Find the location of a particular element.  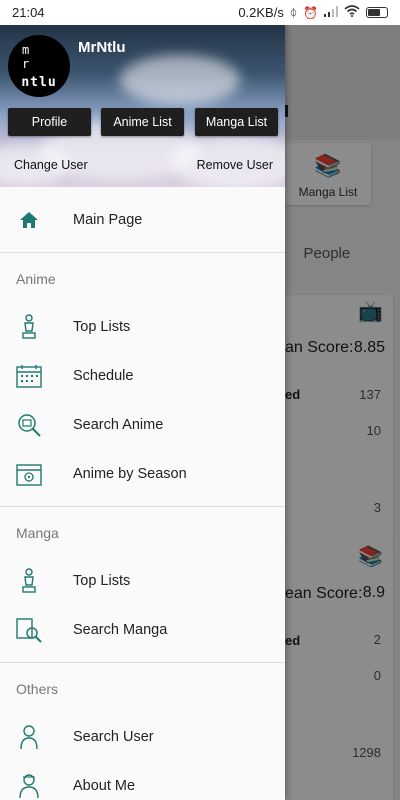

alarm-icon: ⏰ is located at coordinates (310, 12).